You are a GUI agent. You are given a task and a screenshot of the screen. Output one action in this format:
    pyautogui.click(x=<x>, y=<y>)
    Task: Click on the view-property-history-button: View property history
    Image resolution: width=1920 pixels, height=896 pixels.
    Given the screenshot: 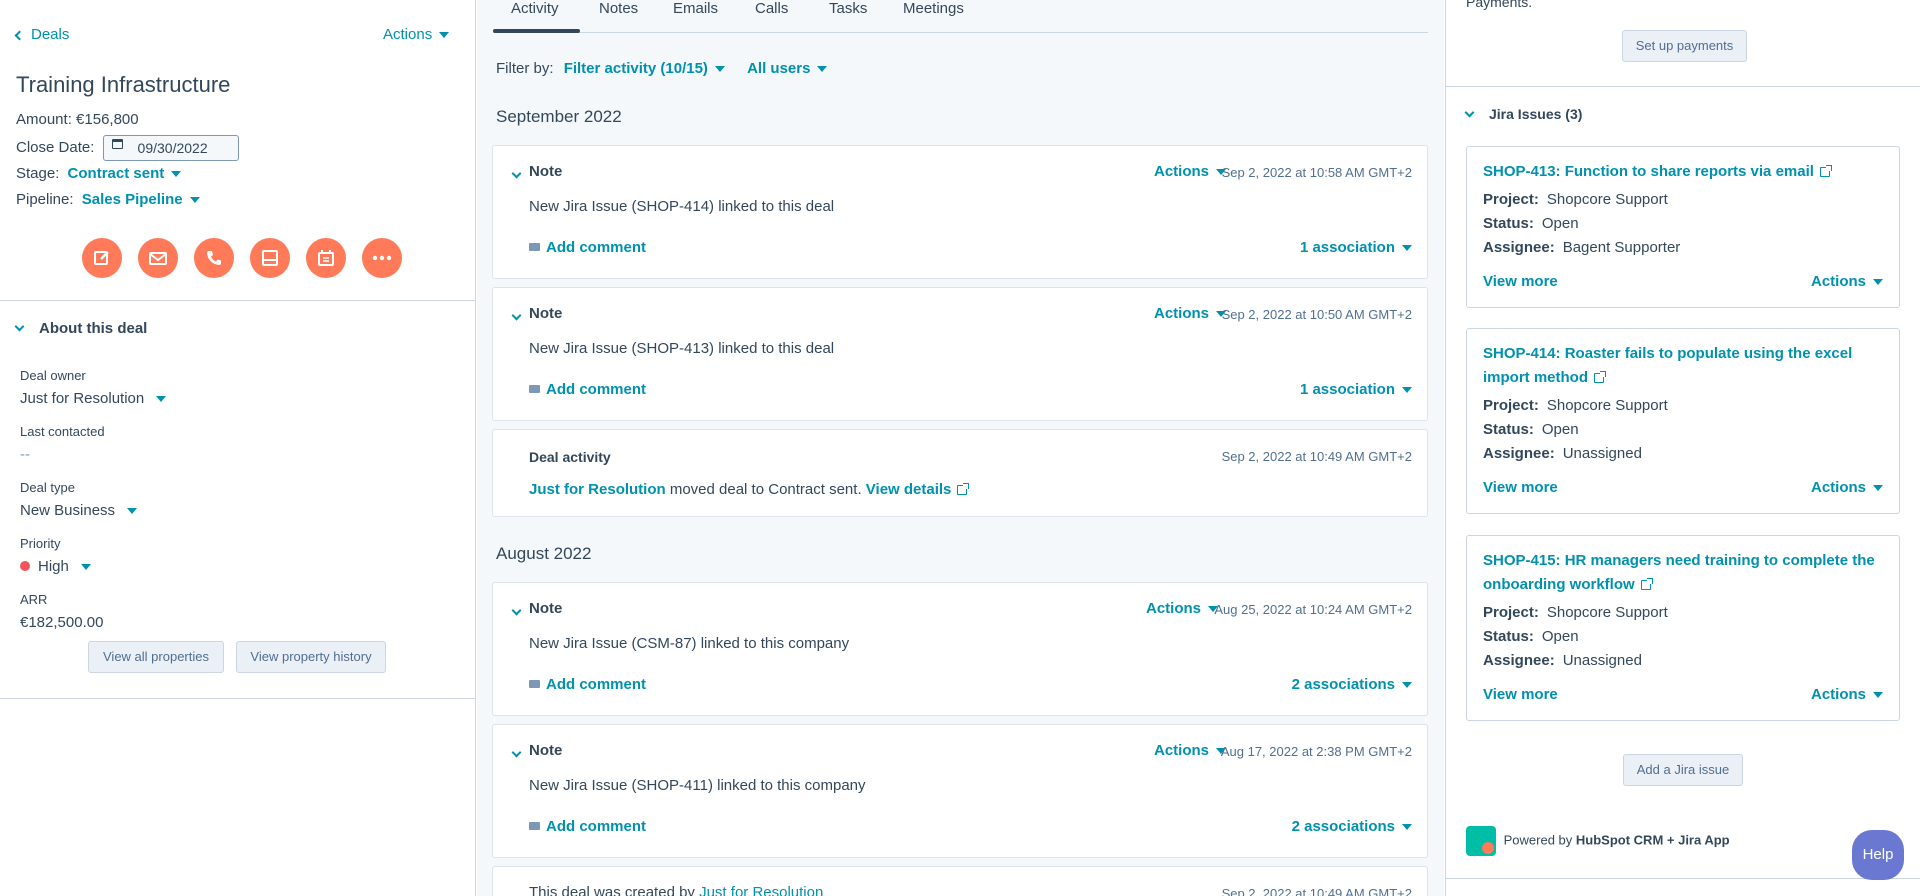 What is the action you would take?
    pyautogui.click(x=311, y=657)
    